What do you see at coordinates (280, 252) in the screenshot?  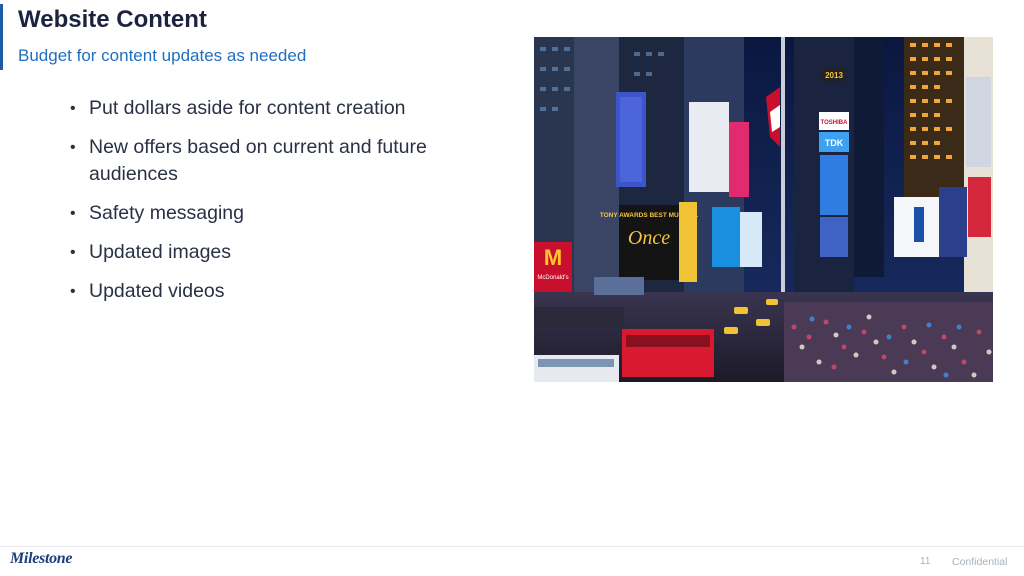 I see `bullet-item: • Updated images` at bounding box center [280, 252].